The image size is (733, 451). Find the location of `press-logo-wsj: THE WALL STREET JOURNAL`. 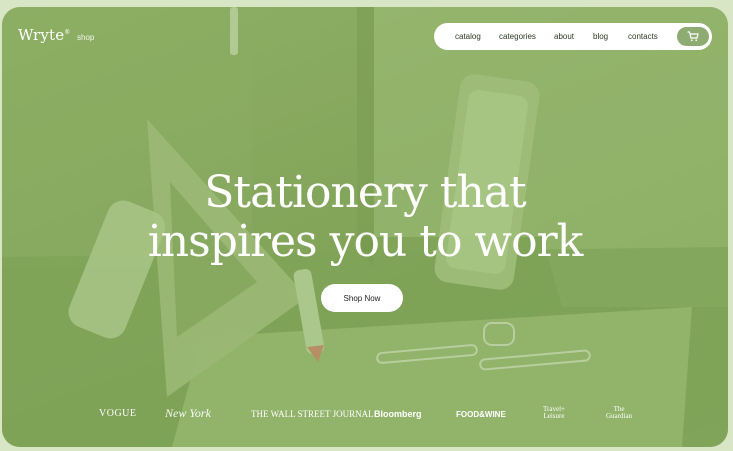

press-logo-wsj: THE WALL STREET JOURNAL is located at coordinates (312, 414).